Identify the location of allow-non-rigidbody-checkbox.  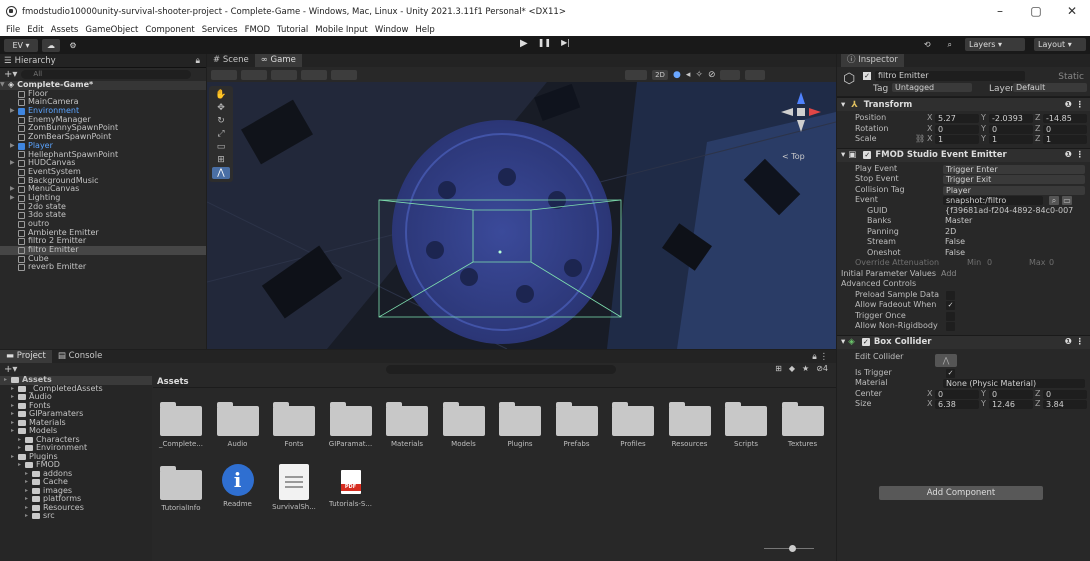
(950, 326).